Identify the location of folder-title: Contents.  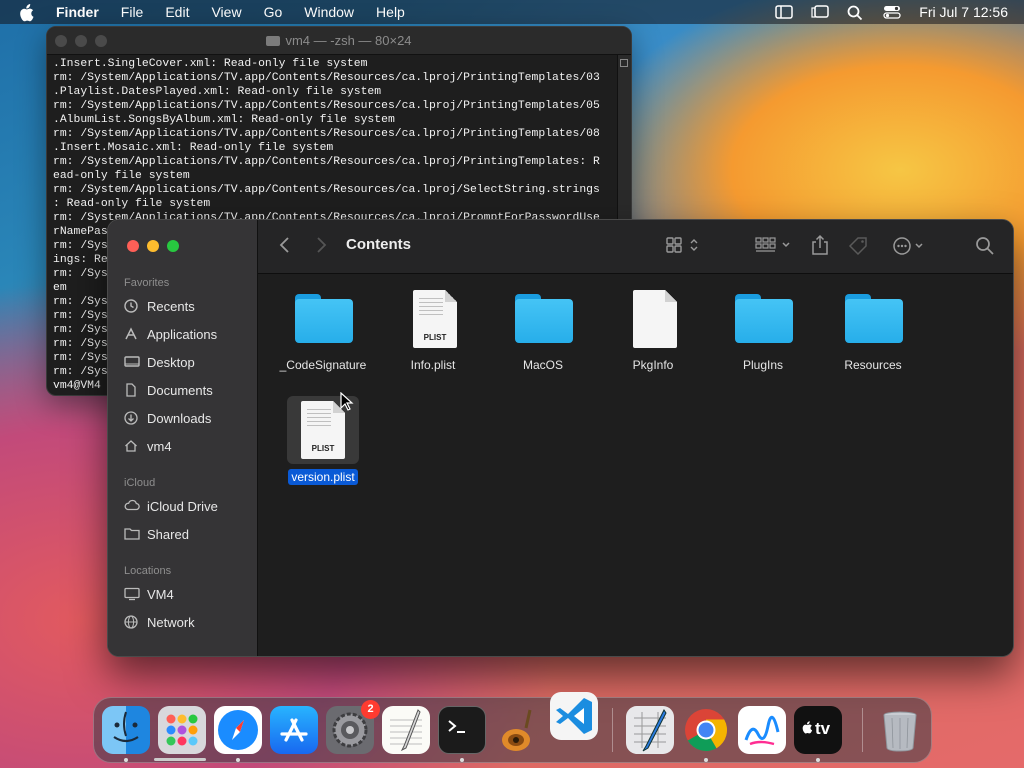
(378, 244).